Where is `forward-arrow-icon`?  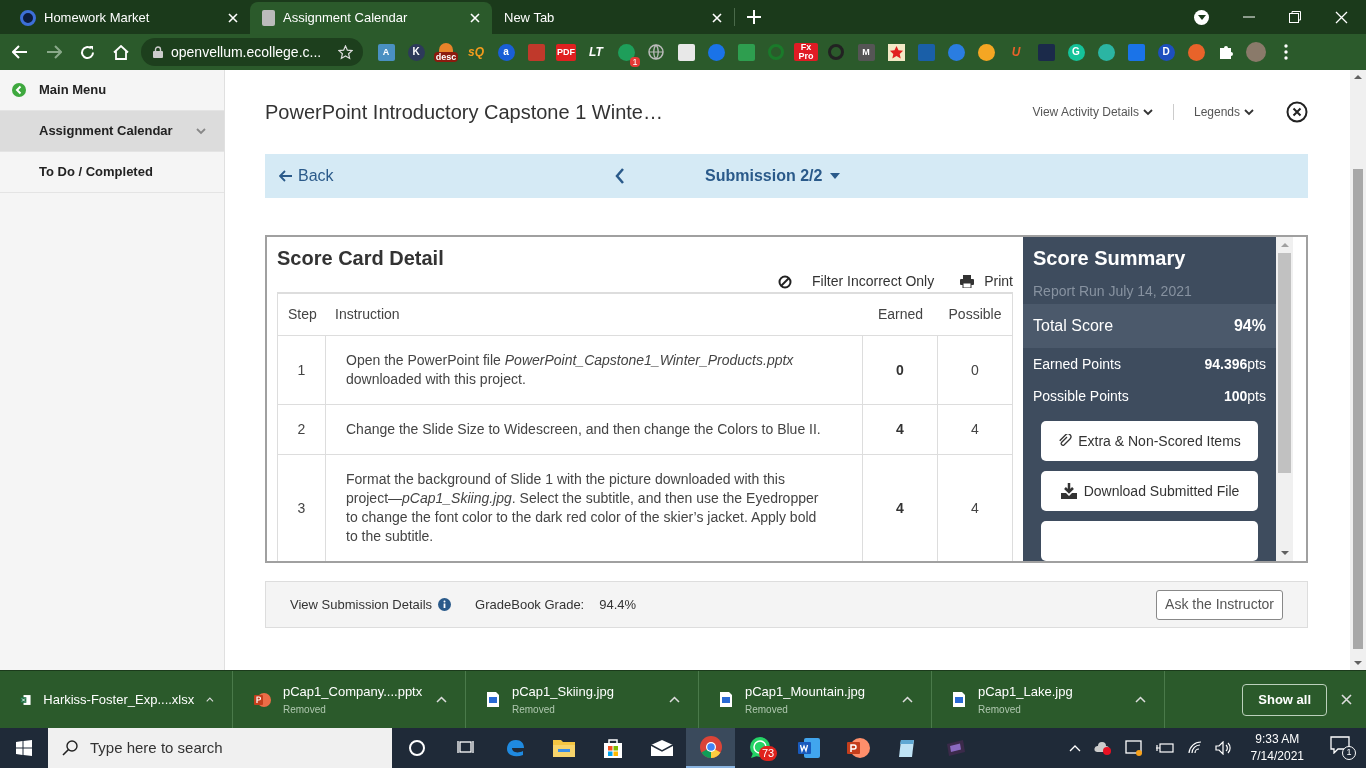
forward-arrow-icon is located at coordinates (54, 52).